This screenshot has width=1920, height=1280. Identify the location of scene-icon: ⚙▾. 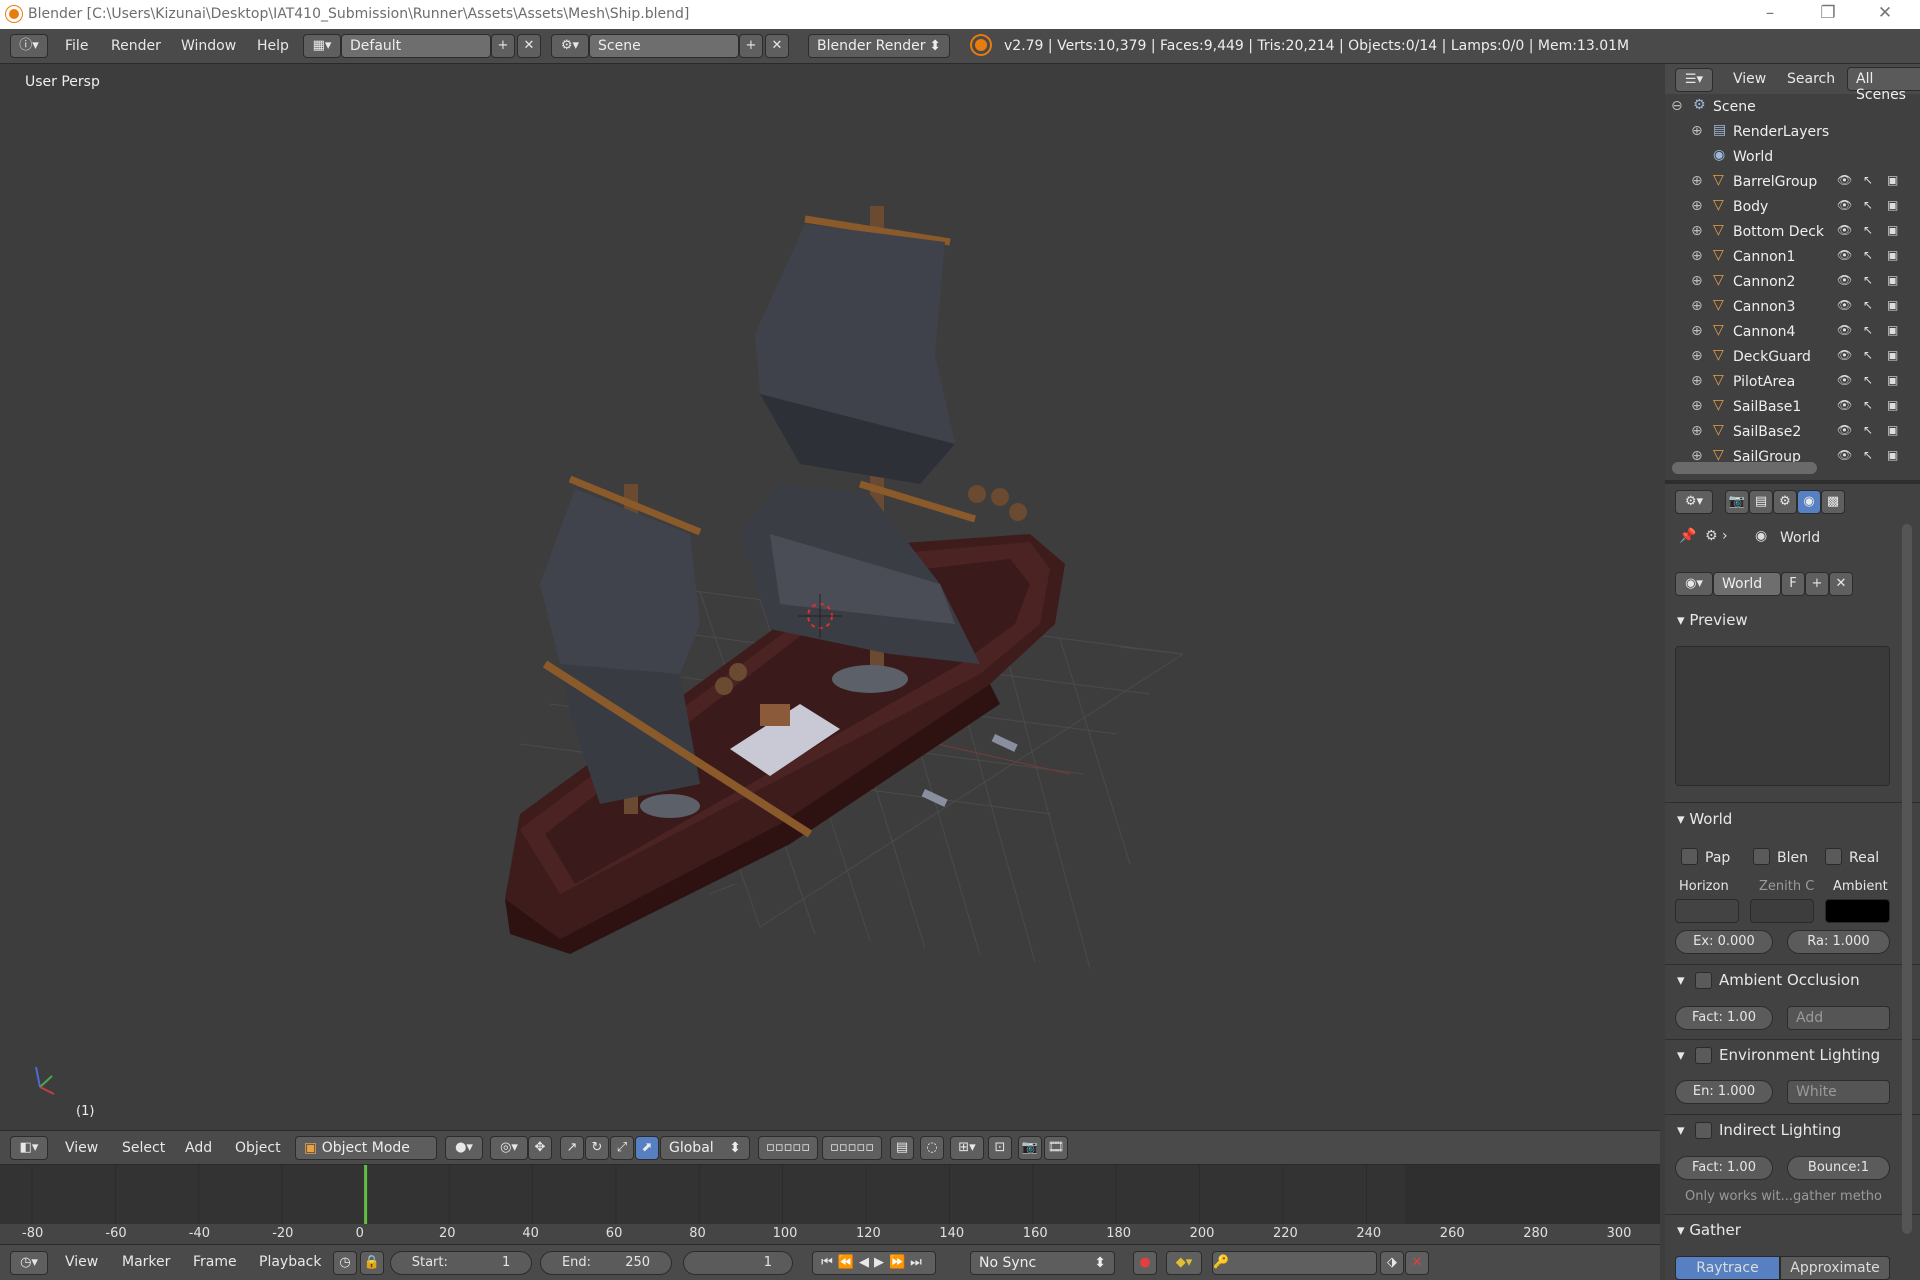
(570, 46).